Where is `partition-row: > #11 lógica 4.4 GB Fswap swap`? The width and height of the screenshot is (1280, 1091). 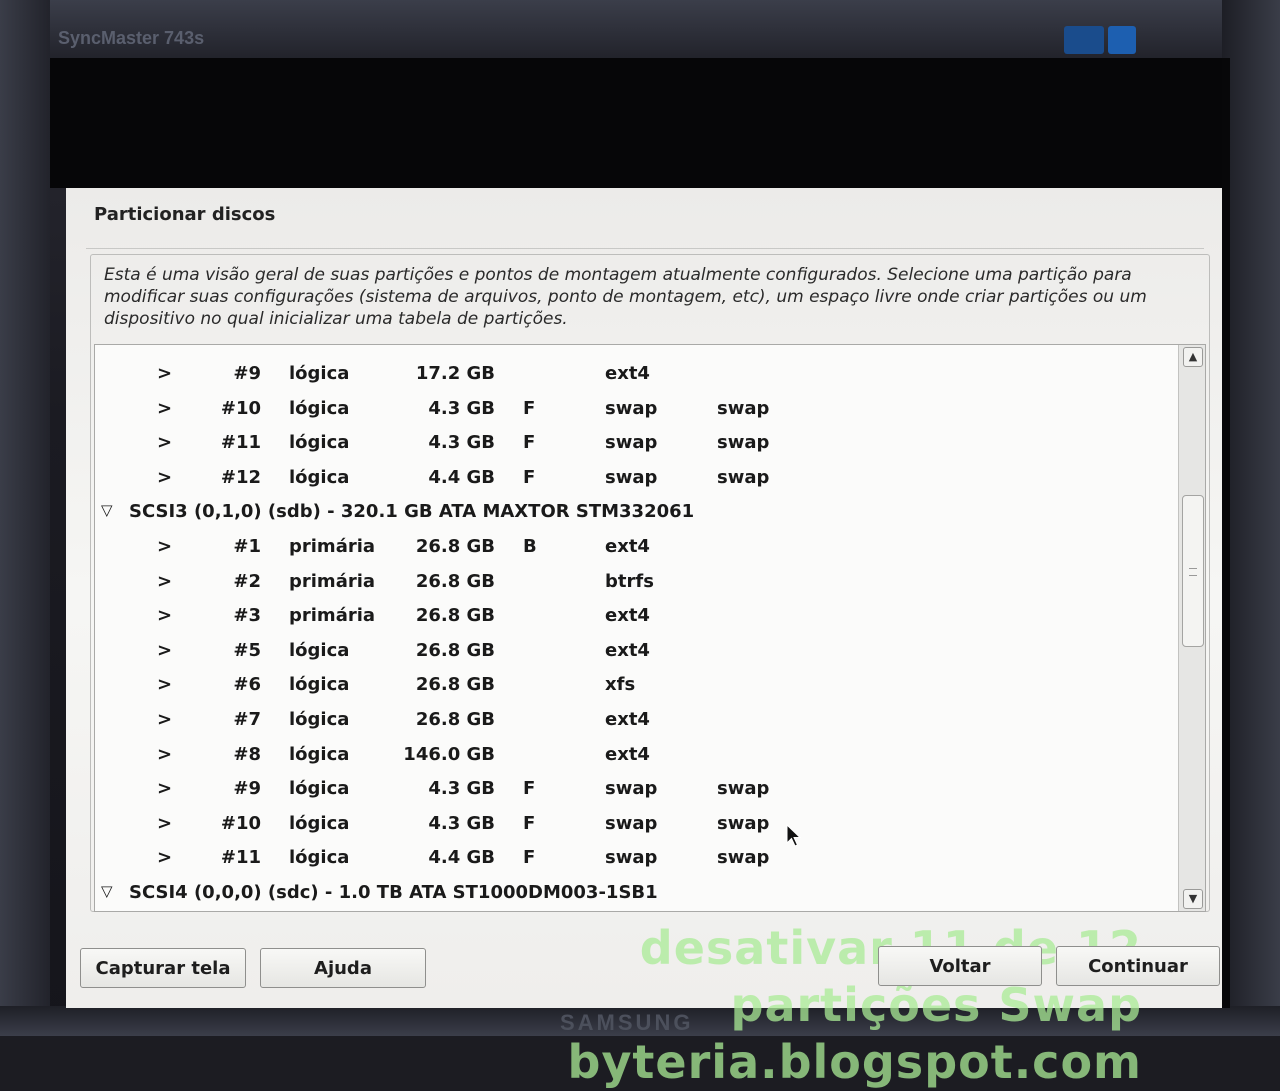 partition-row: > #11 lógica 4.4 GB Fswap swap is located at coordinates (635, 858).